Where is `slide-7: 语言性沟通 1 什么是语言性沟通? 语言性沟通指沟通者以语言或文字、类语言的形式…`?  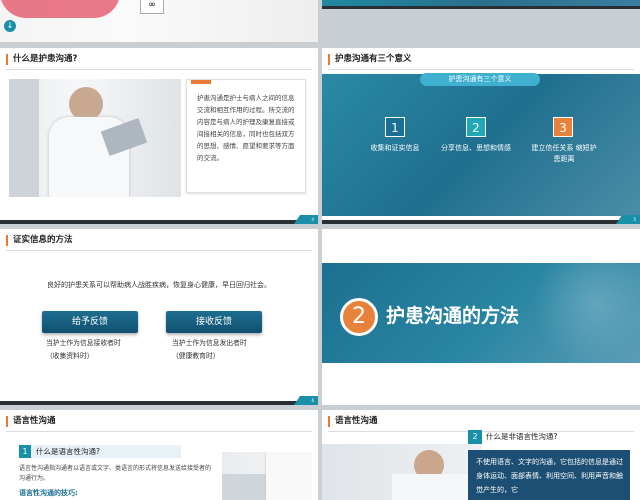
slide-7: 语言性沟通 1 什么是语言性沟通? 语言性沟通指沟通者以语言或文字、类语言的形式… is located at coordinates (159, 455).